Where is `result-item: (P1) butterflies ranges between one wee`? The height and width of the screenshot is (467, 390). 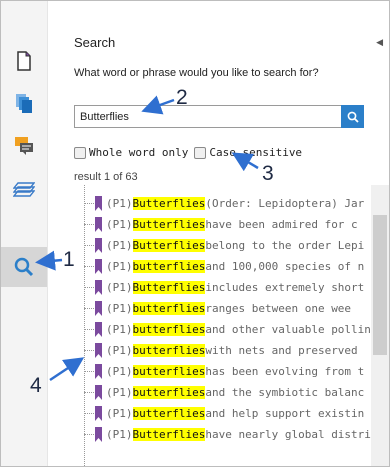
result-item: (P1) butterflies ranges between one wee is located at coordinates (228, 308).